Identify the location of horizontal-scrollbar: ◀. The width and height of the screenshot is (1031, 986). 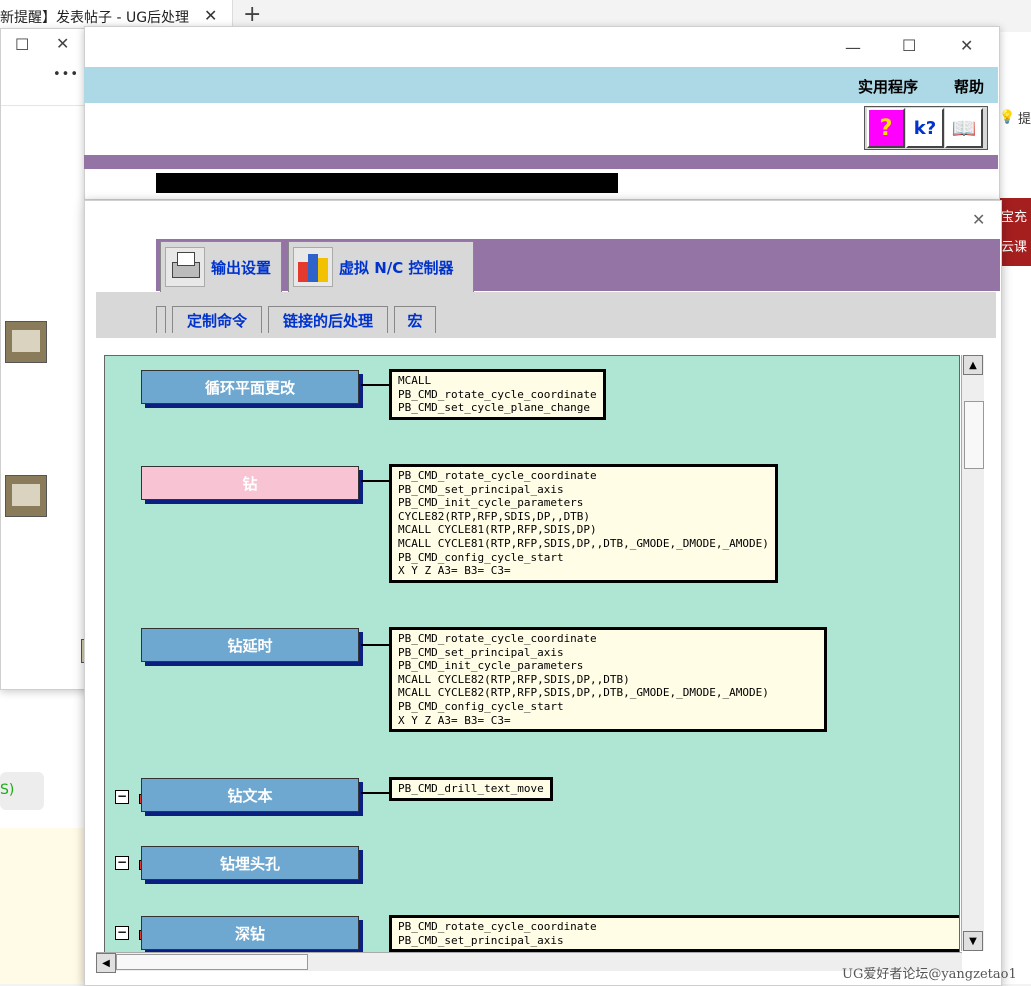
(529, 962).